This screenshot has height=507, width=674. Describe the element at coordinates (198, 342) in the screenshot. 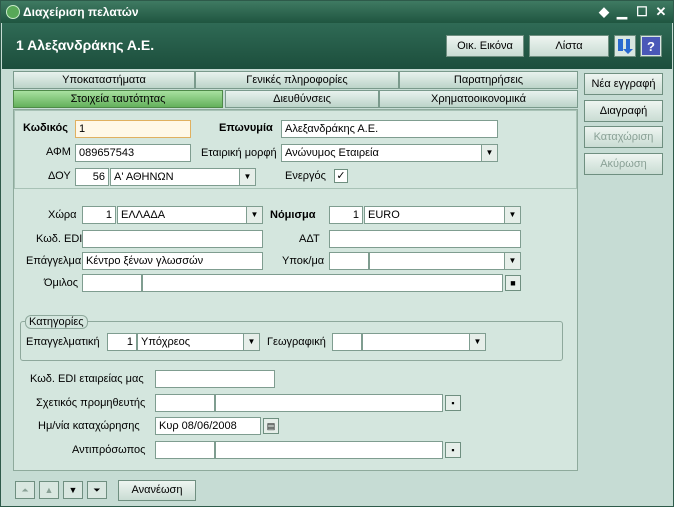

I see `prof-category-select: Υπόχρεος ▼` at that location.